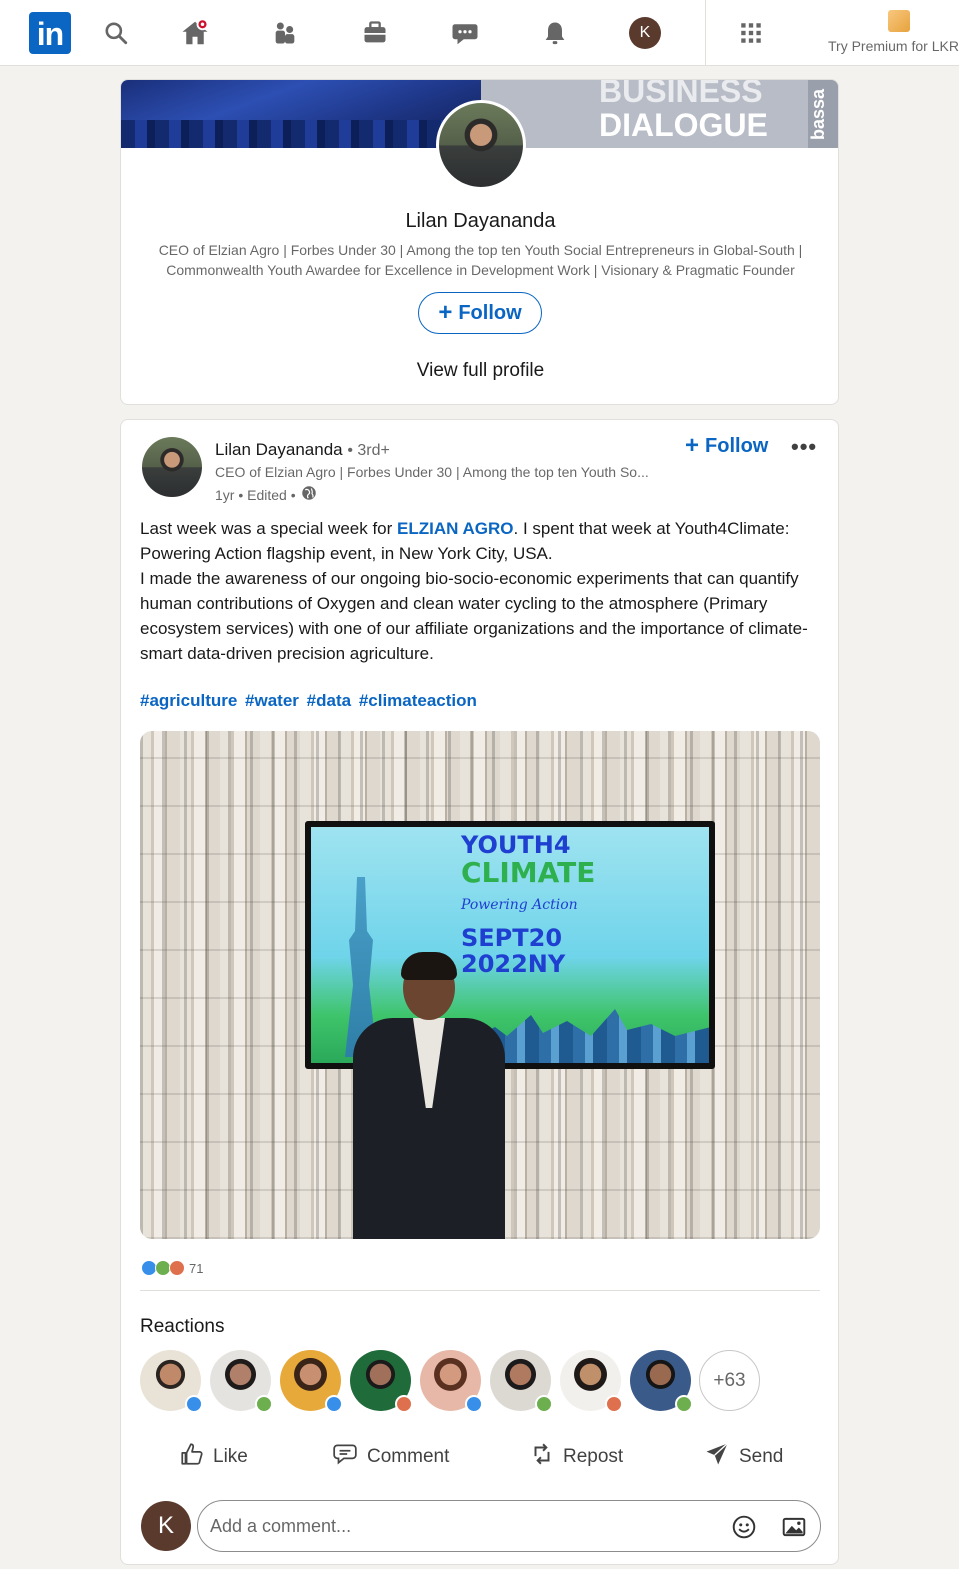 The image size is (959, 1569). What do you see at coordinates (519, 905) in the screenshot?
I see `tv-subtitle: Powering Action` at bounding box center [519, 905].